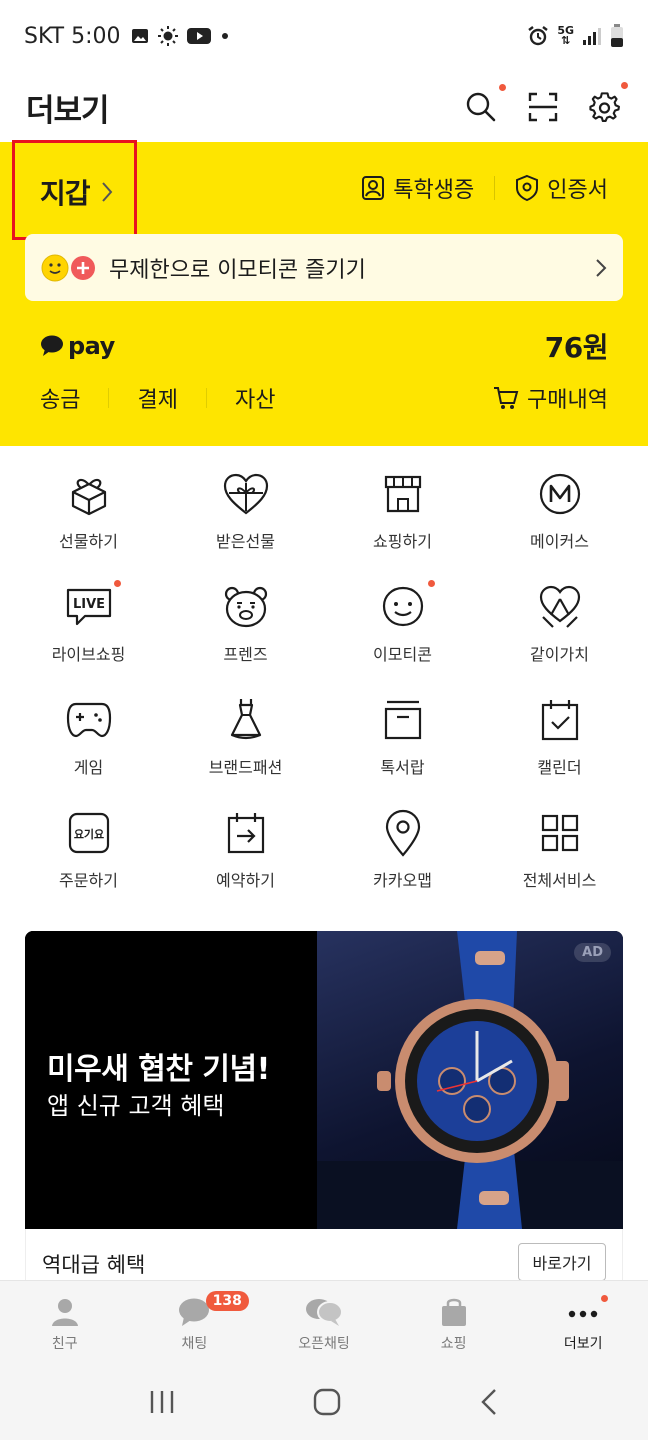 This screenshot has height=1440, width=648. What do you see at coordinates (543, 107) in the screenshot?
I see `scan-button` at bounding box center [543, 107].